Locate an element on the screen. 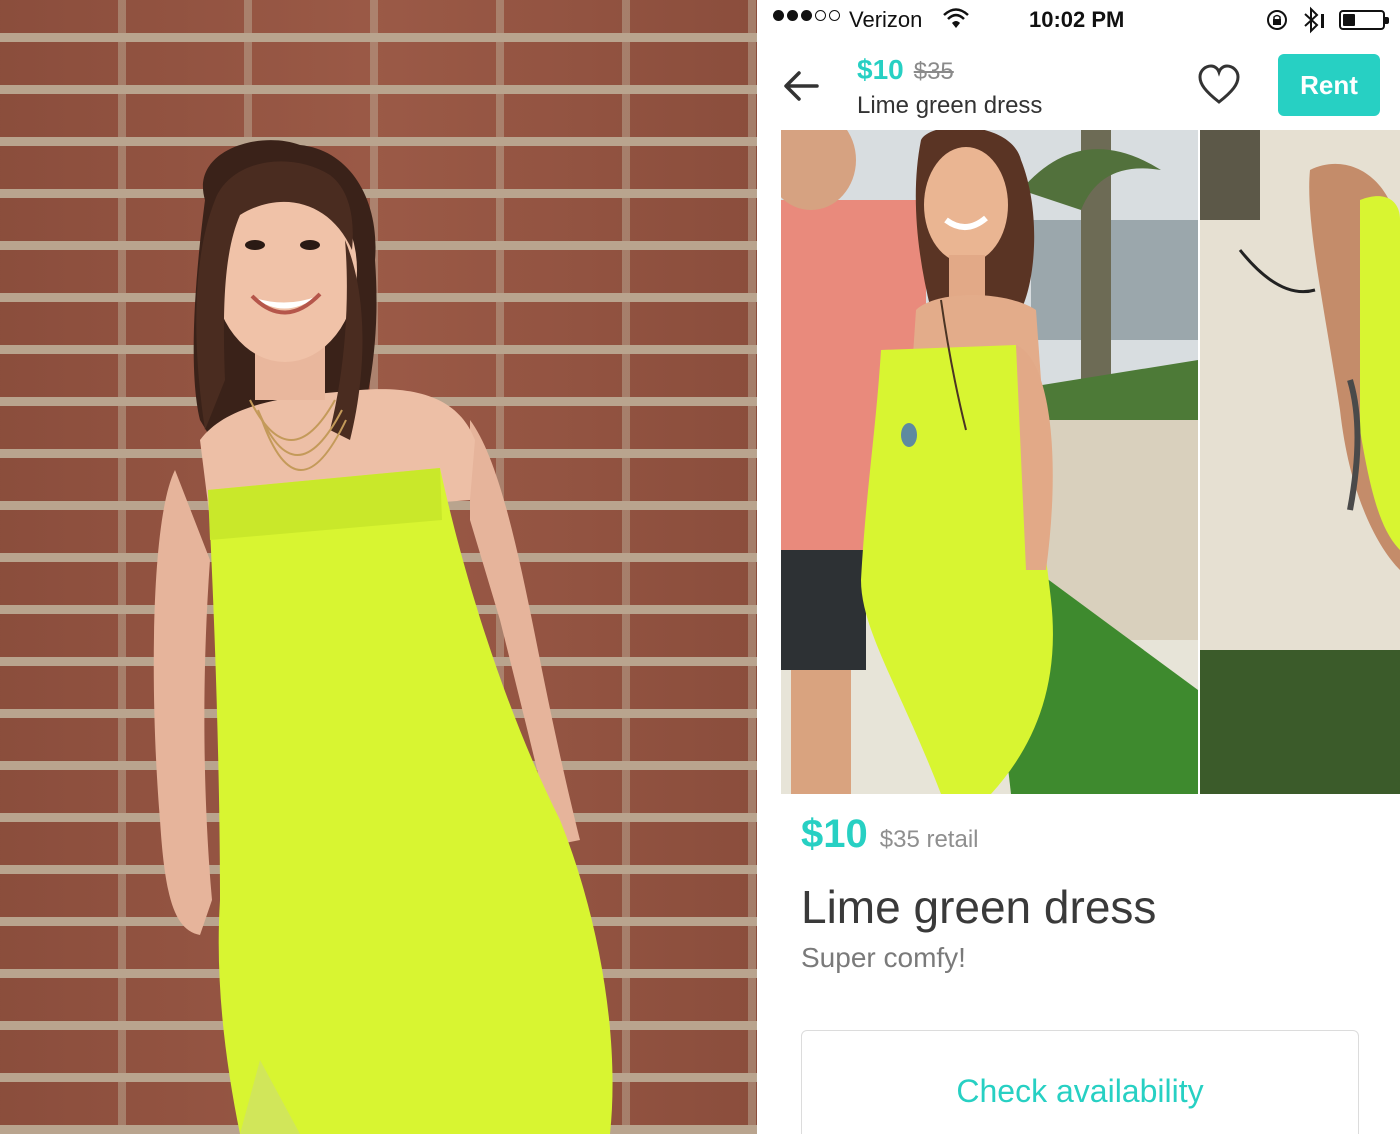 Image resolution: width=1400 pixels, height=1134 pixels. header-price: $10 $35 is located at coordinates (905, 70).